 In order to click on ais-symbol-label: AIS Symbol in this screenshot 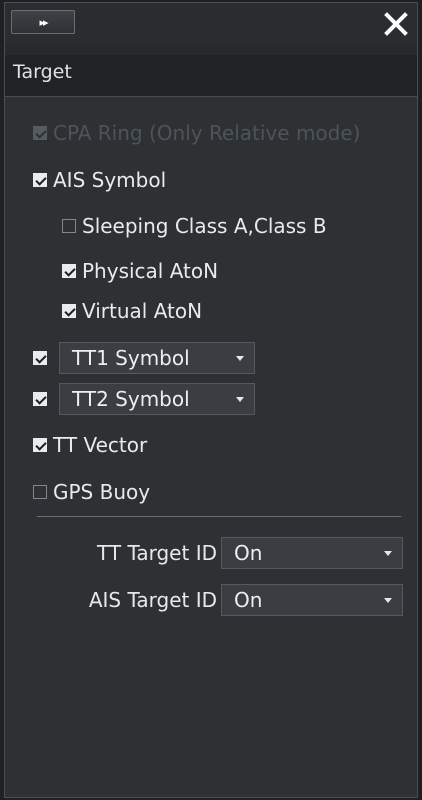, I will do `click(110, 180)`.